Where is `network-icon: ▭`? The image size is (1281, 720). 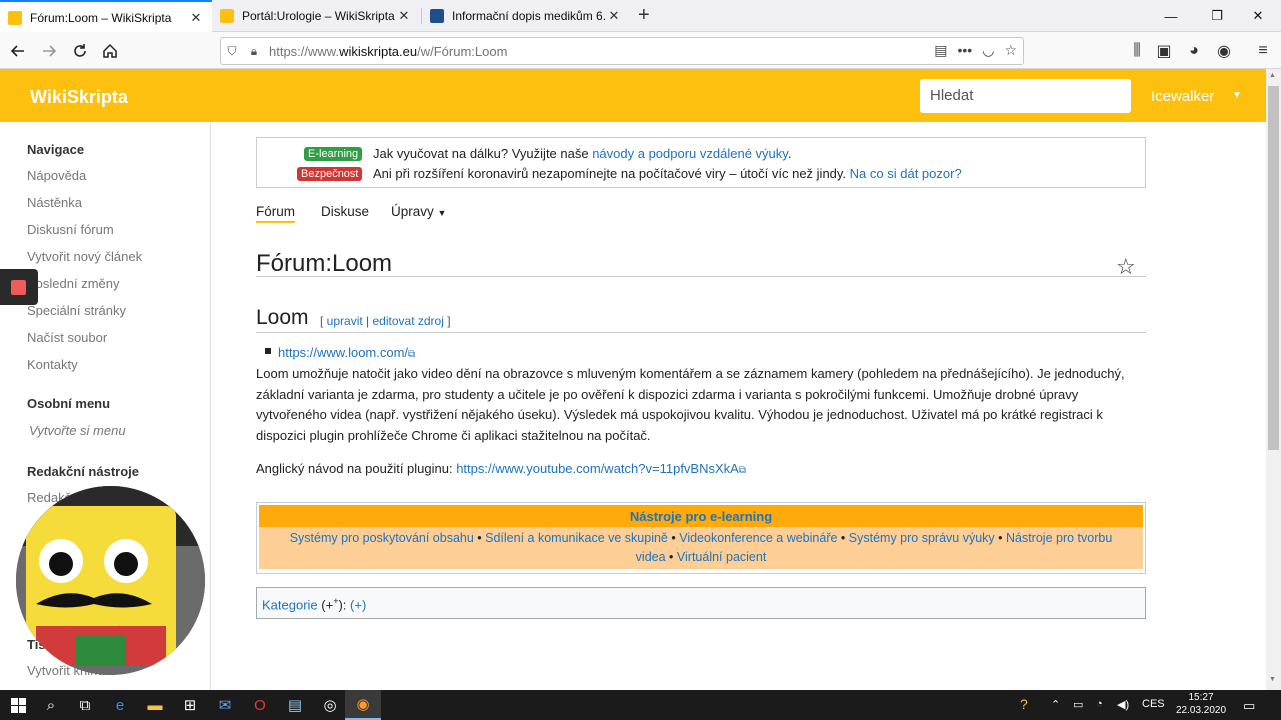
network-icon: ▭ is located at coordinates (1078, 704).